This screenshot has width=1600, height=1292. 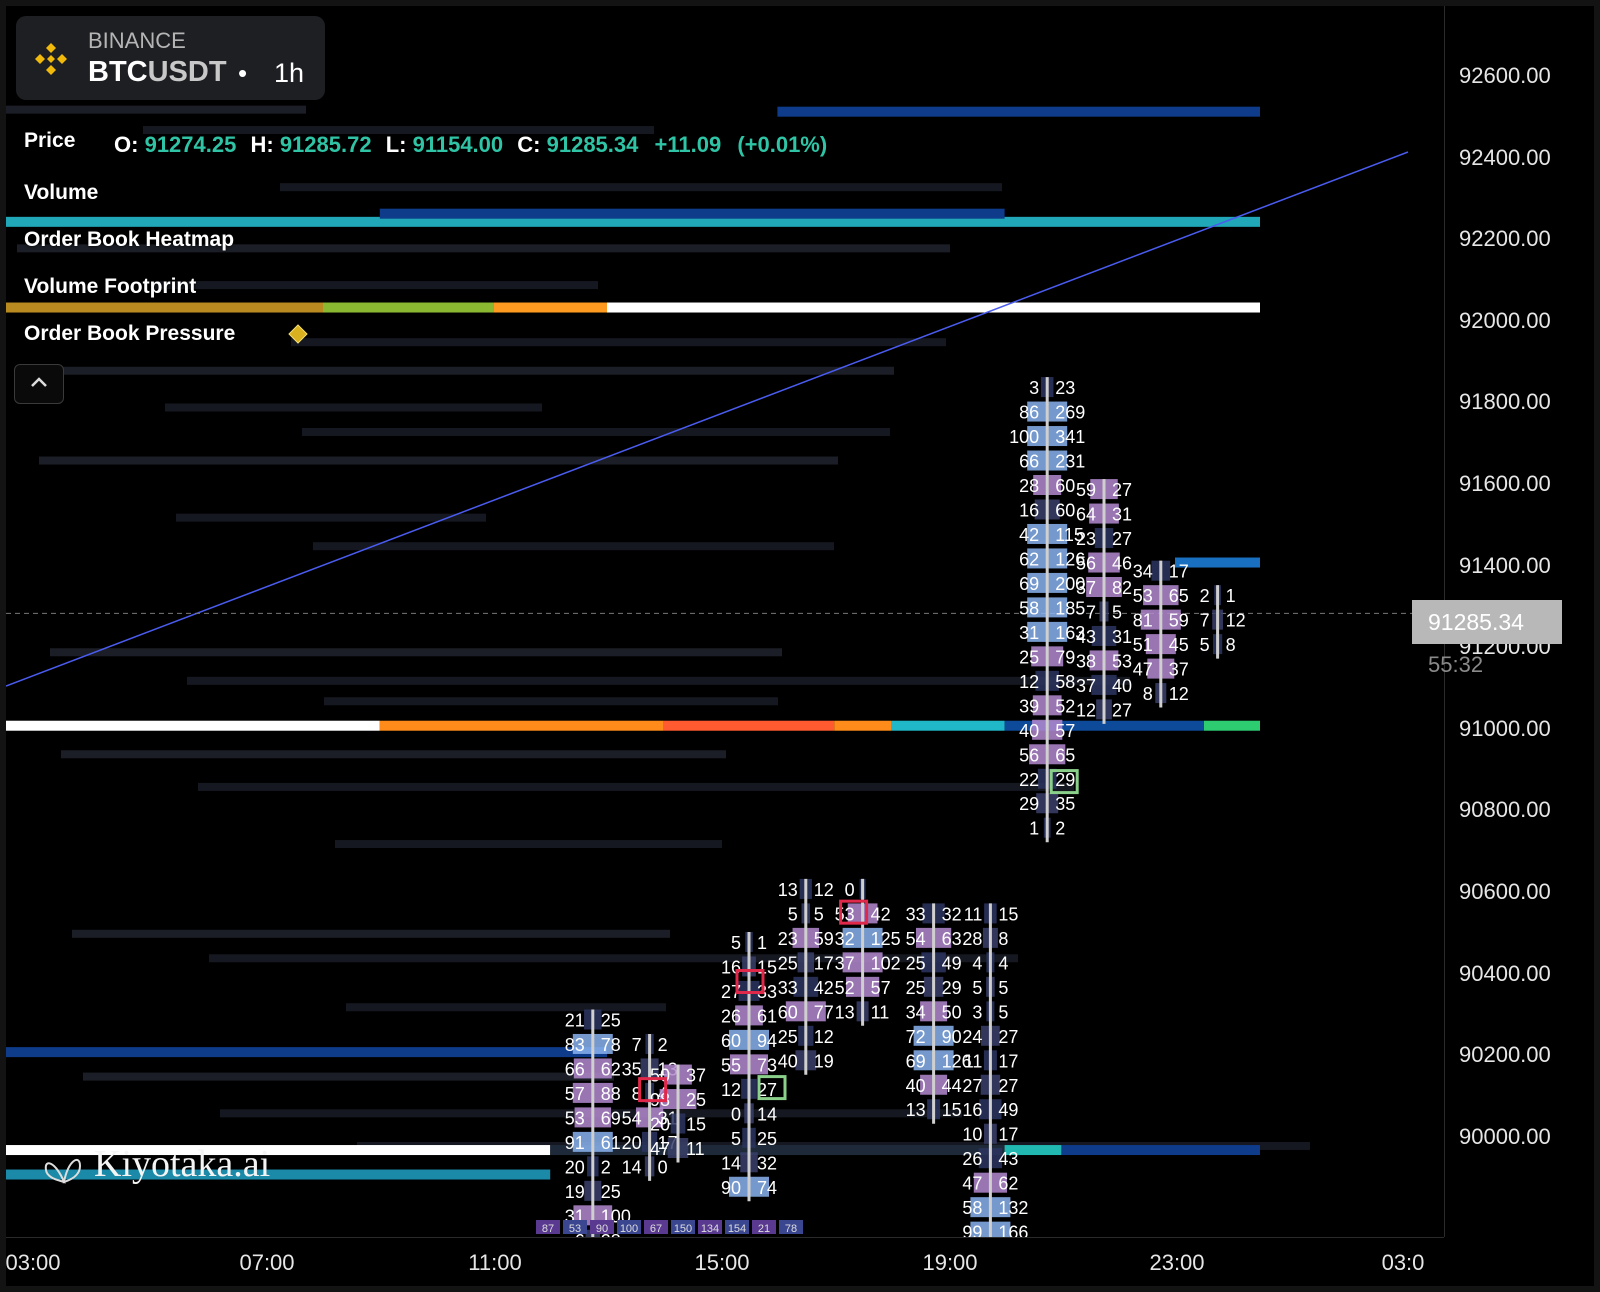 I want to click on footprint-value: 11, so click(x=973, y=1061).